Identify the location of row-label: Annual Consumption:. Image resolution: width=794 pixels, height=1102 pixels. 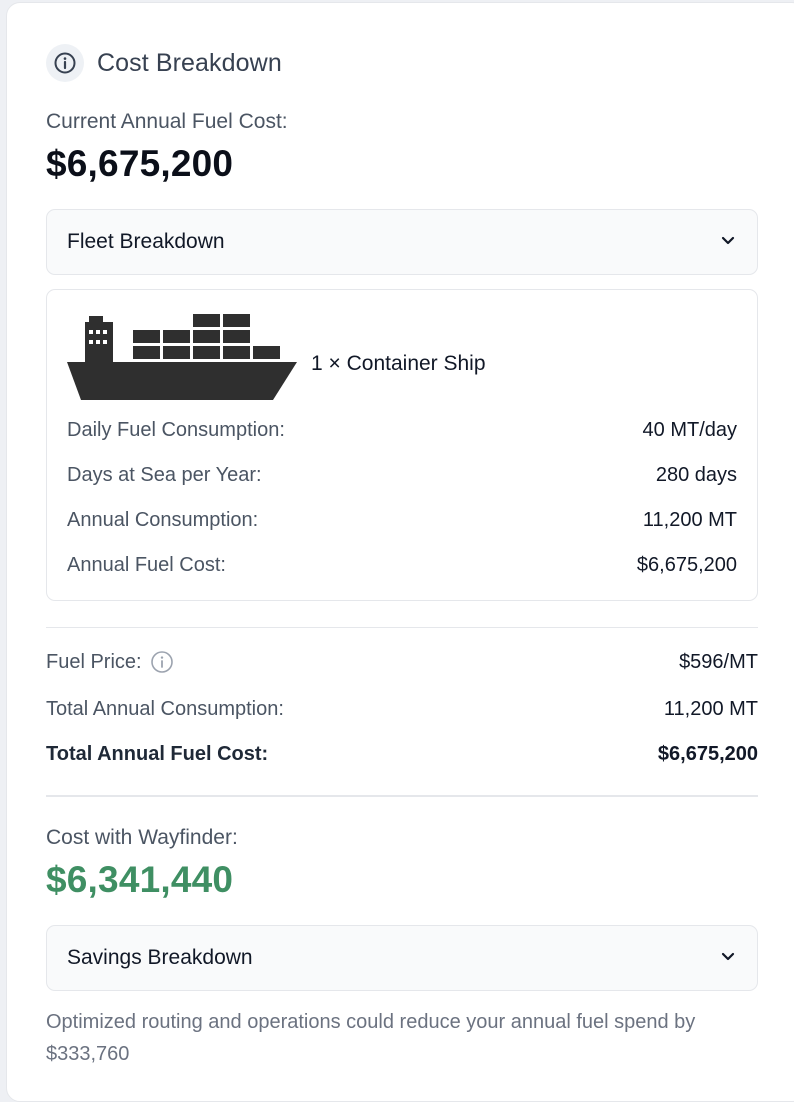
(163, 519).